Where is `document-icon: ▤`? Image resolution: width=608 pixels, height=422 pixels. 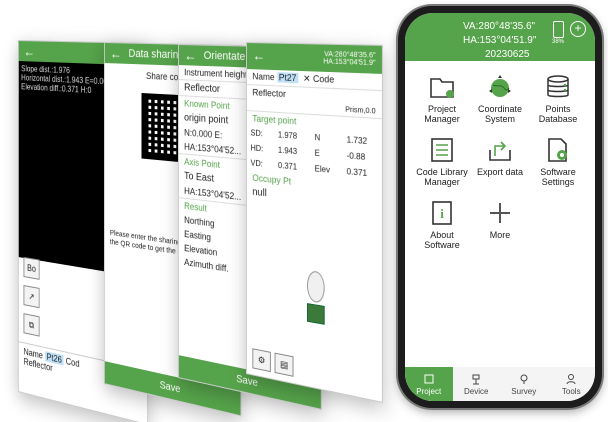 document-icon: ▤ is located at coordinates (284, 364).